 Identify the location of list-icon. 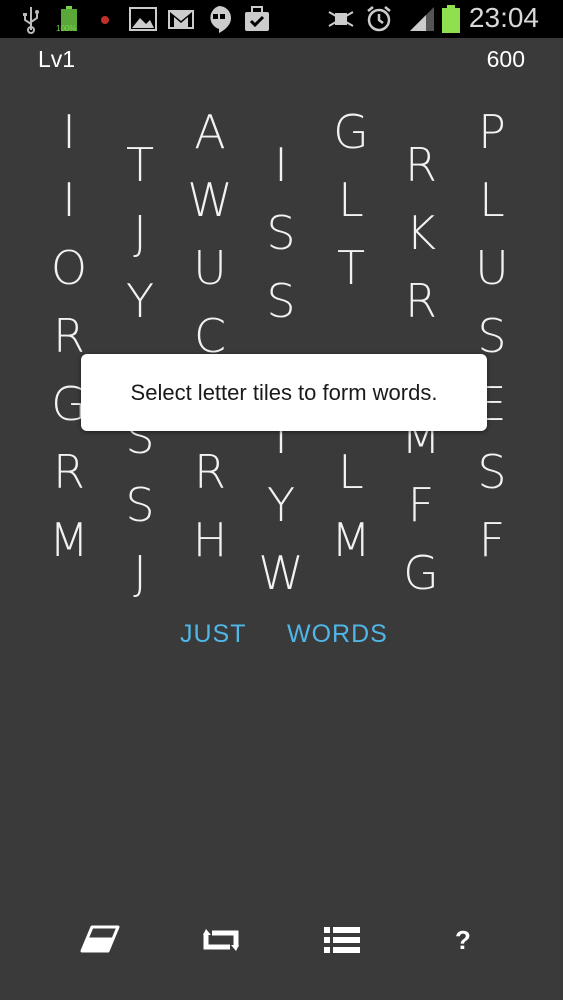
(342, 940).